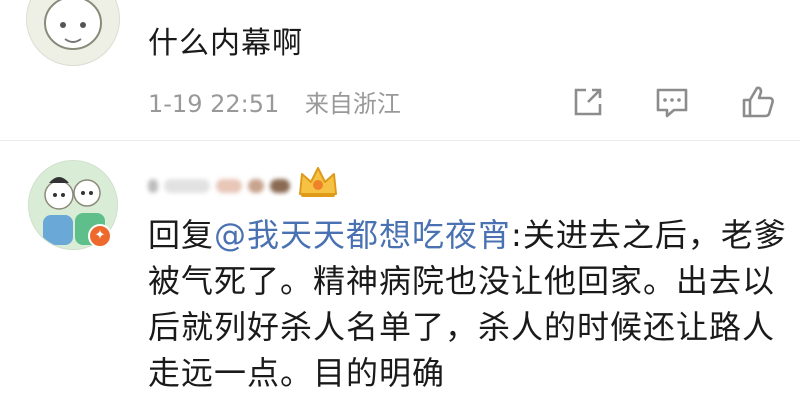 The width and height of the screenshot is (800, 418). Describe the element at coordinates (362, 235) in the screenshot. I see `mention-link: @我天天都想吃夜宵` at that location.